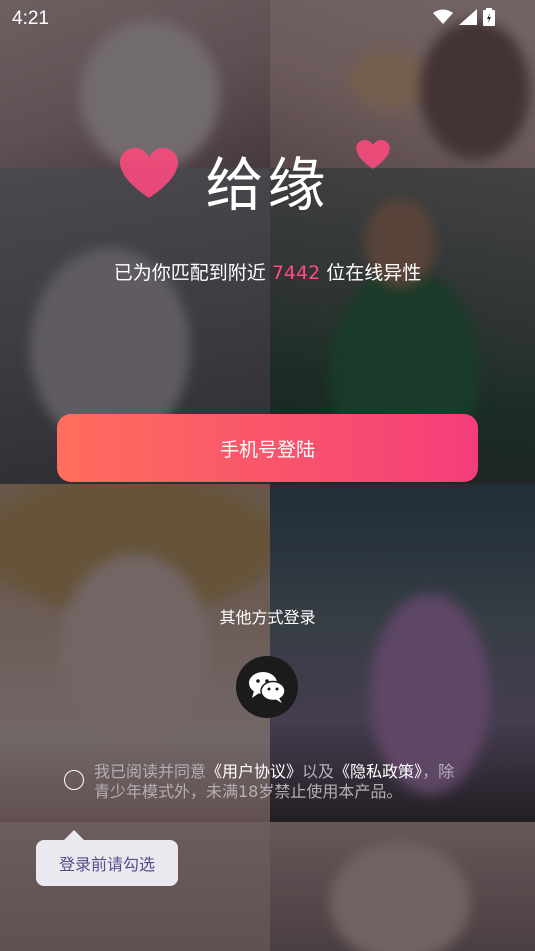  Describe the element at coordinates (267, 18) in the screenshot. I see `status-bar: 4:21` at that location.